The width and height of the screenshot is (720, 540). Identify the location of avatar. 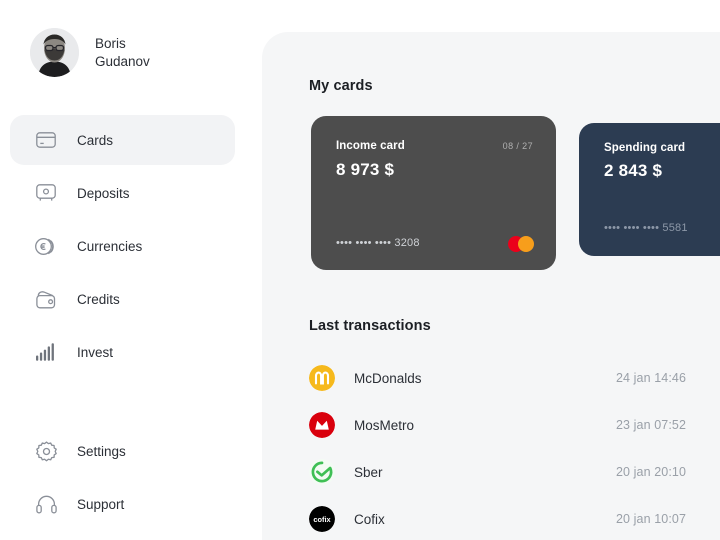
(54, 52).